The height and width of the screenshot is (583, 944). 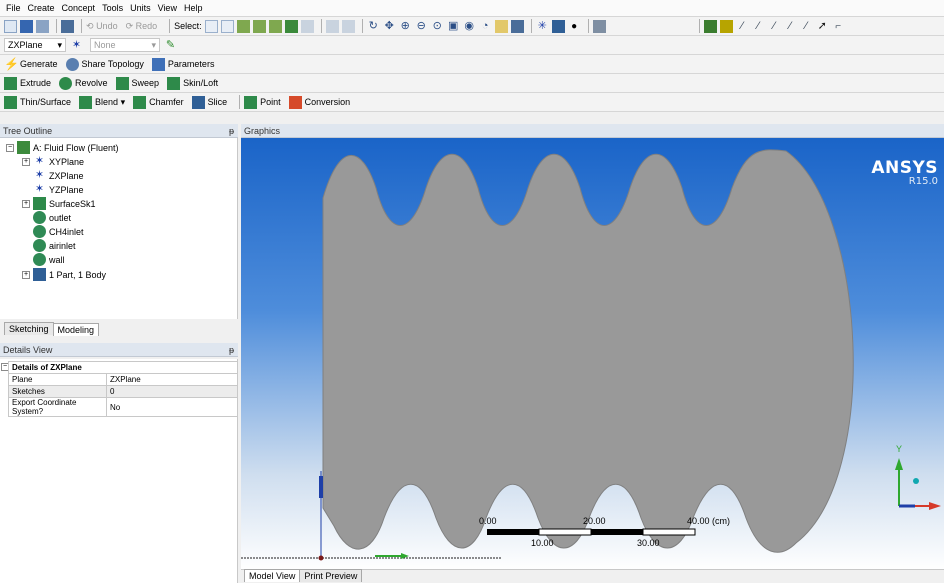 I want to click on details-value: No, so click(x=172, y=407).